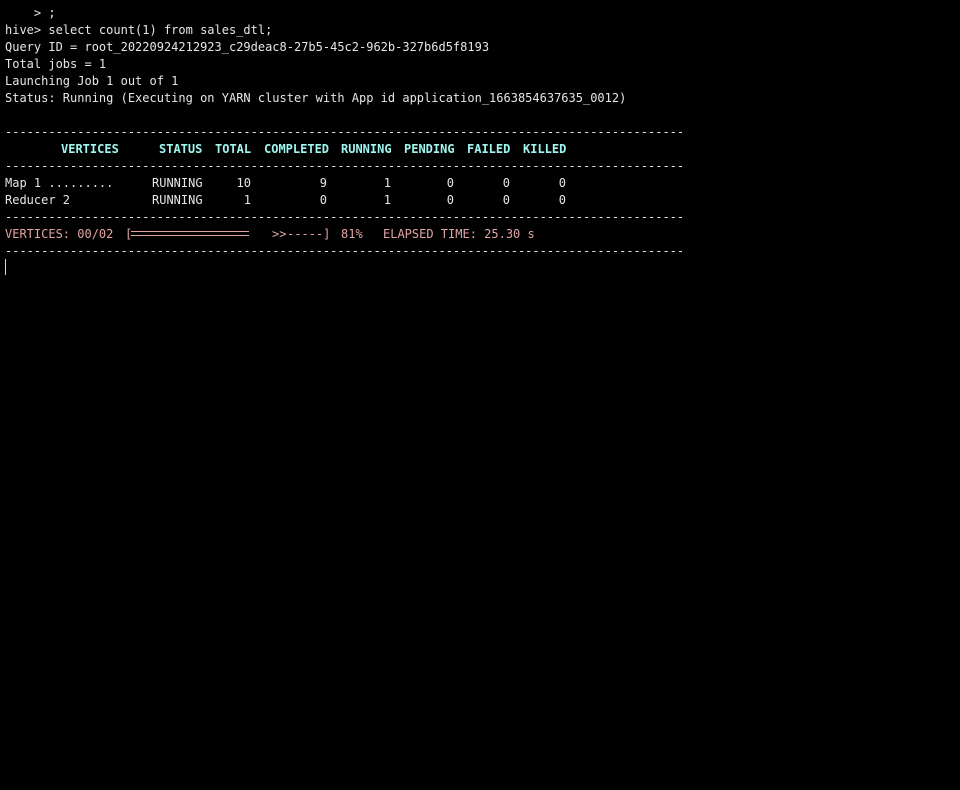  Describe the element at coordinates (243, 183) in the screenshot. I see `row-total: 10` at that location.